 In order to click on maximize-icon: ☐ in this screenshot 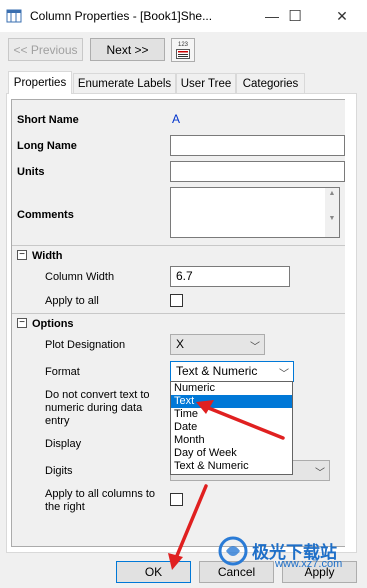, I will do `click(295, 16)`.